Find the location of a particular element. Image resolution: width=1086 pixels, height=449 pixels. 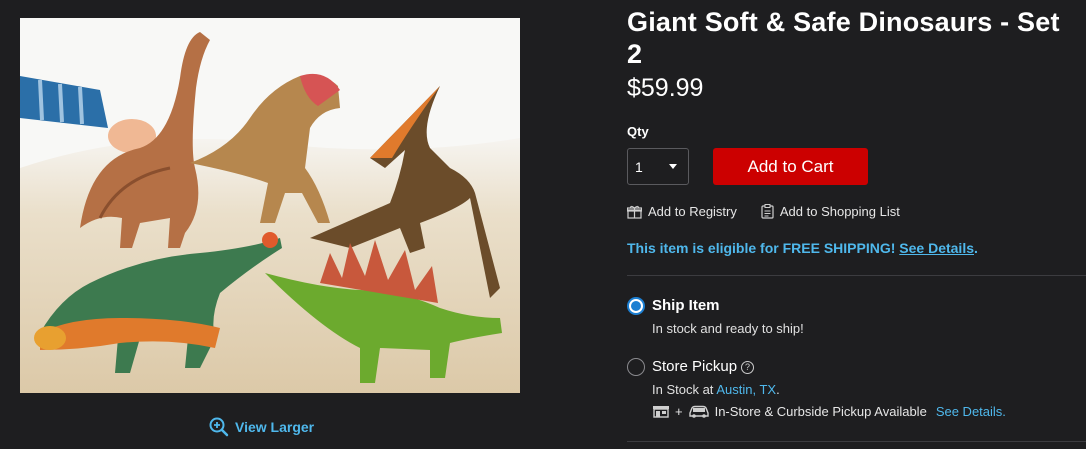

store-pickup-option: Store Pickup? is located at coordinates (703, 366).